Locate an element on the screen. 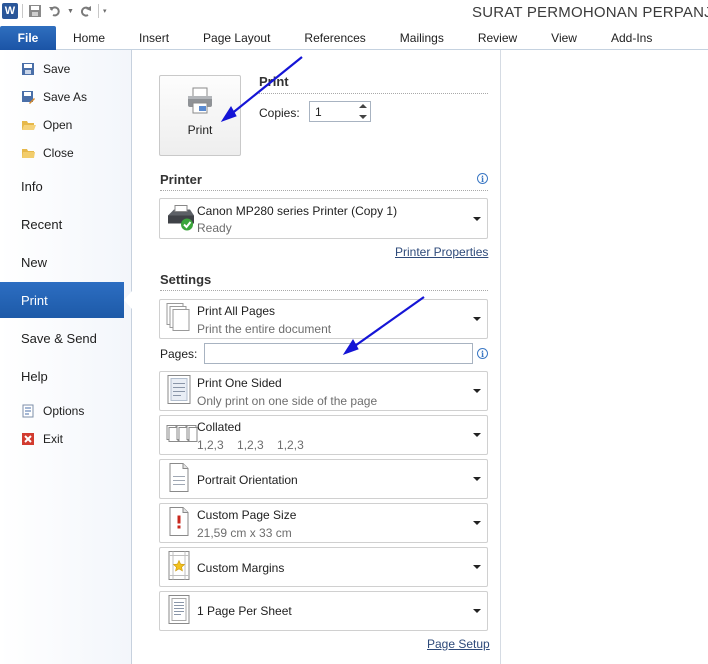 The image size is (708, 664). printer-heading: Printer is located at coordinates (181, 179).